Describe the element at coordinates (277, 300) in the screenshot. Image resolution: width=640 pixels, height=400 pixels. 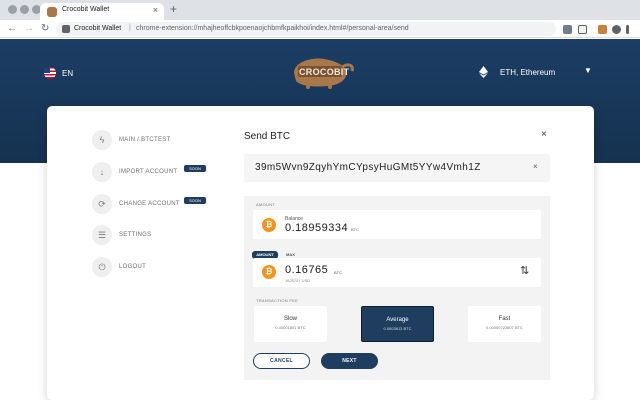
I see `transaction-fee-label: TRANSACTION FEE` at that location.